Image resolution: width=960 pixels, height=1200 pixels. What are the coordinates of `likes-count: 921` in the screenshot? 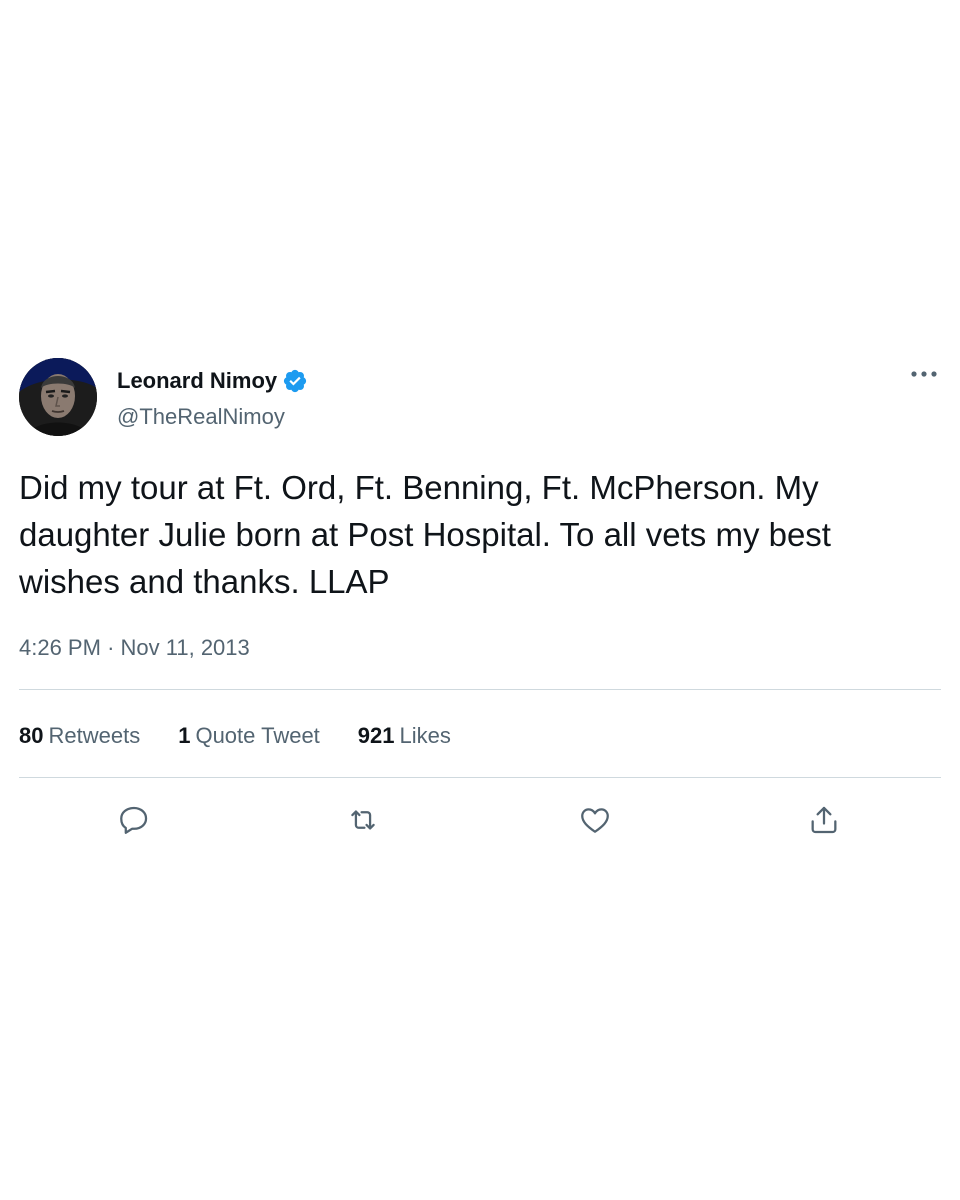 It's located at (376, 735).